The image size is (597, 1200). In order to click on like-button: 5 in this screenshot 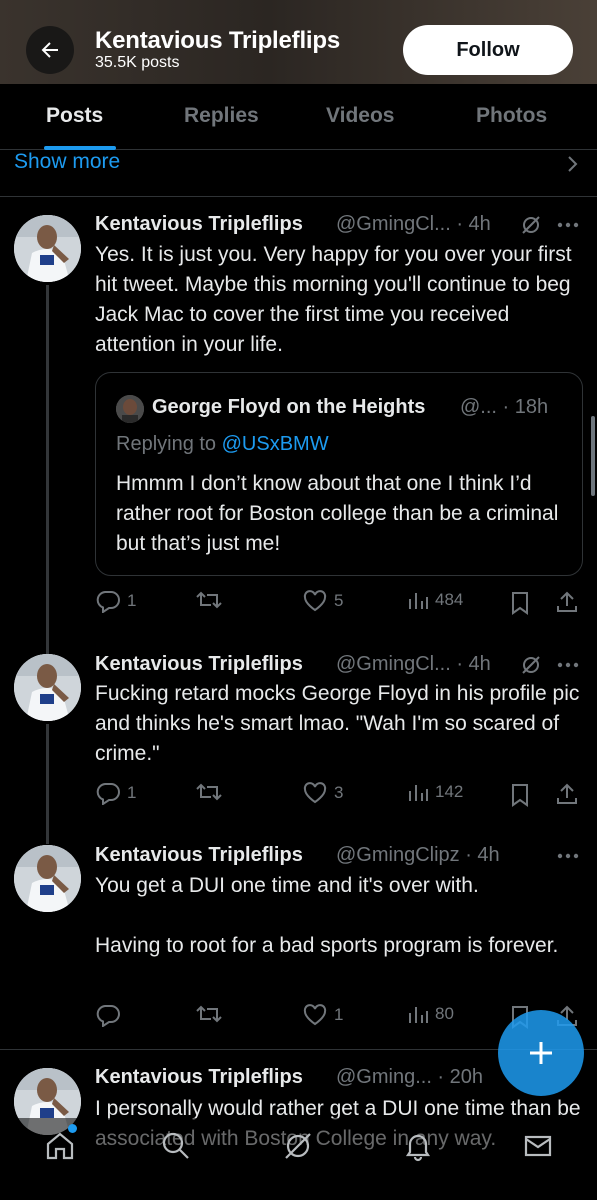, I will do `click(322, 601)`.